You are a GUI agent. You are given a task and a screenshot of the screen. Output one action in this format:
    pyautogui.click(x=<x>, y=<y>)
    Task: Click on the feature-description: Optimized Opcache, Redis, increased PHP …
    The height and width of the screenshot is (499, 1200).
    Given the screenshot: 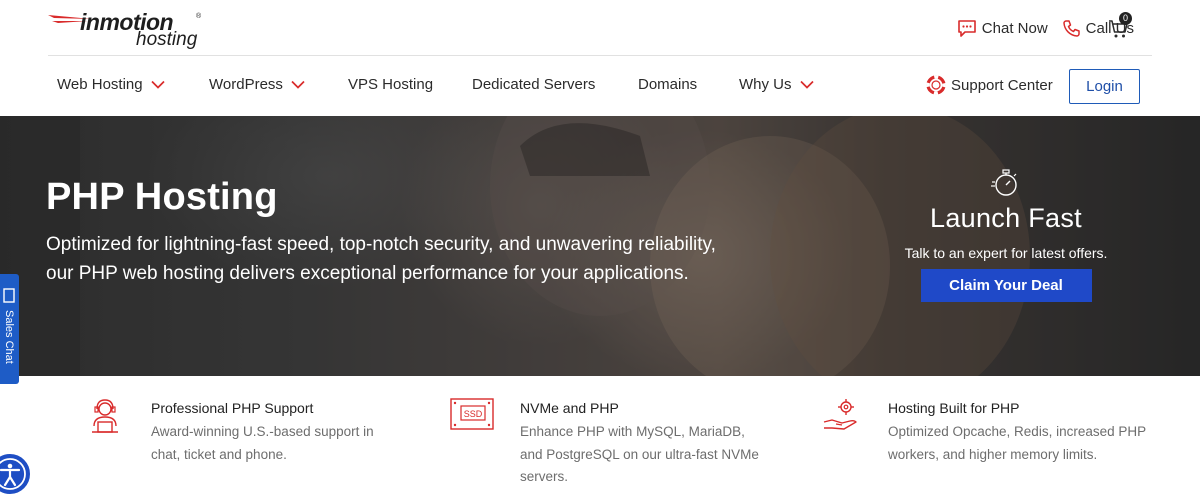 What is the action you would take?
    pyautogui.click(x=1017, y=443)
    